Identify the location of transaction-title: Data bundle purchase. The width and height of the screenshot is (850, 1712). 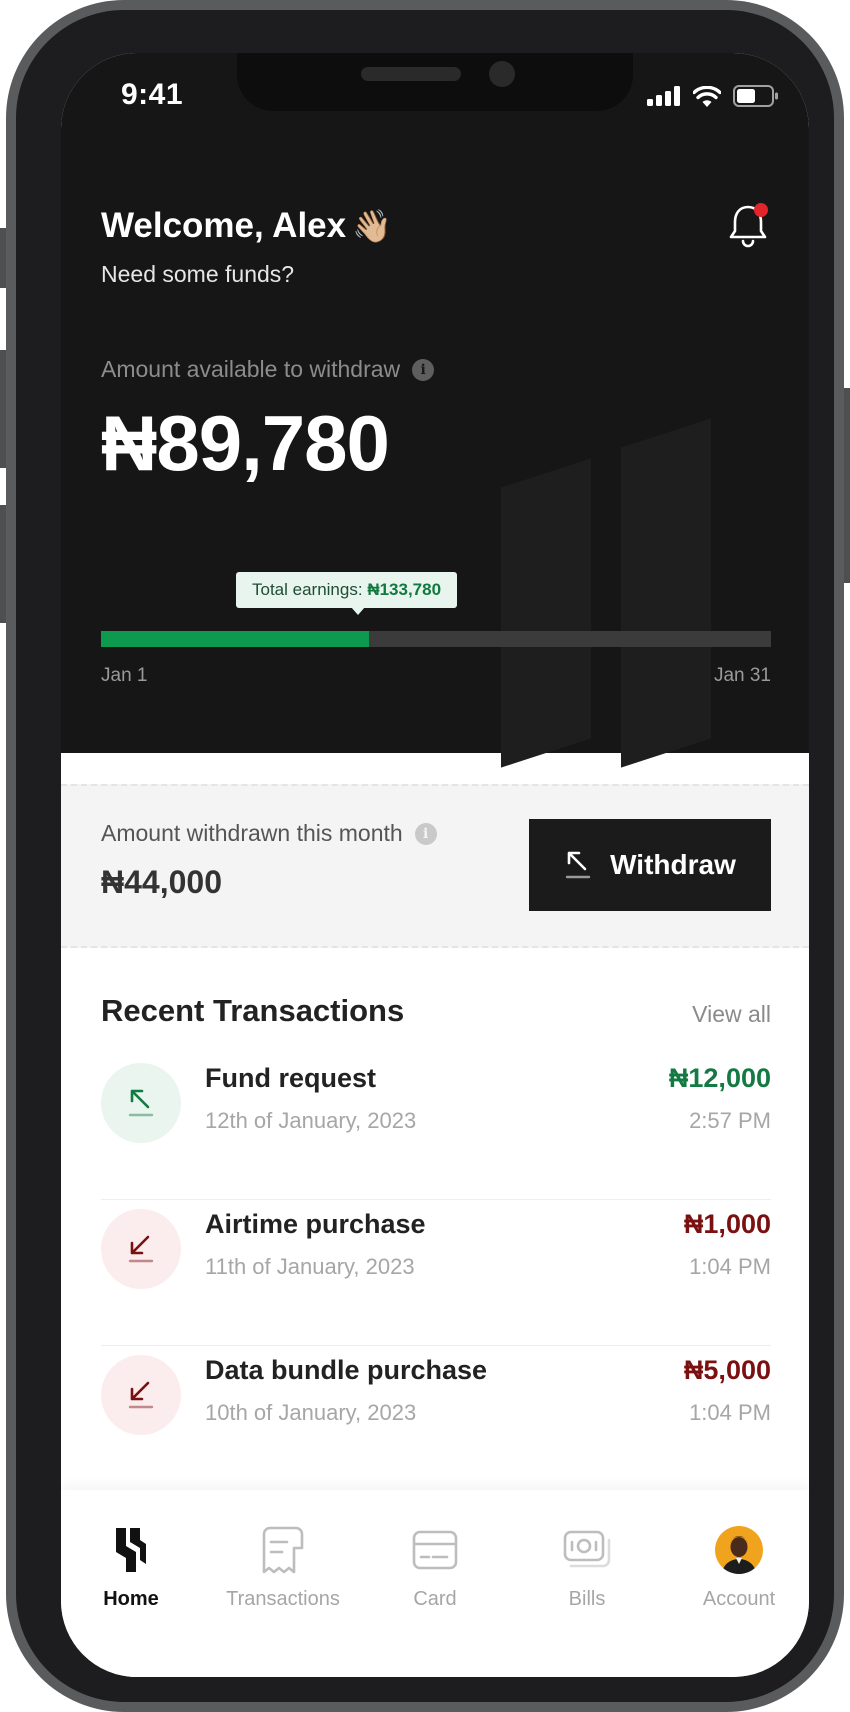
(346, 1370).